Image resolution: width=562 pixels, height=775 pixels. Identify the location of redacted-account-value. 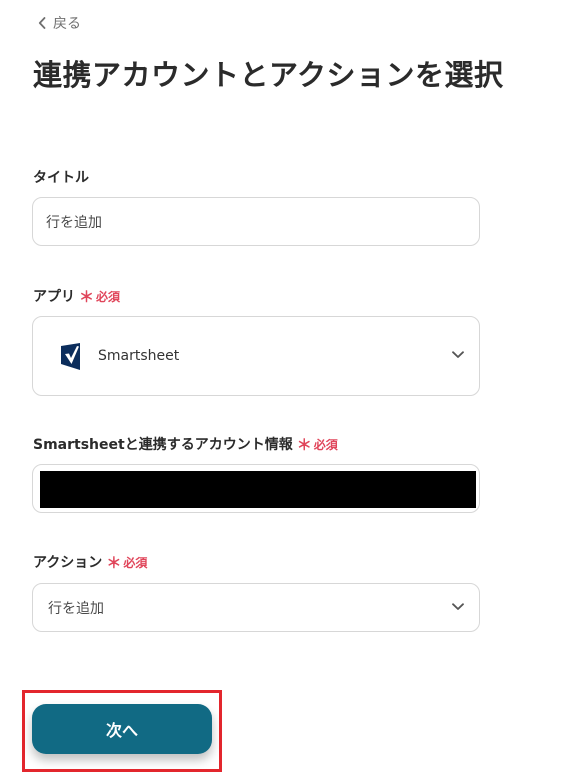
(258, 489).